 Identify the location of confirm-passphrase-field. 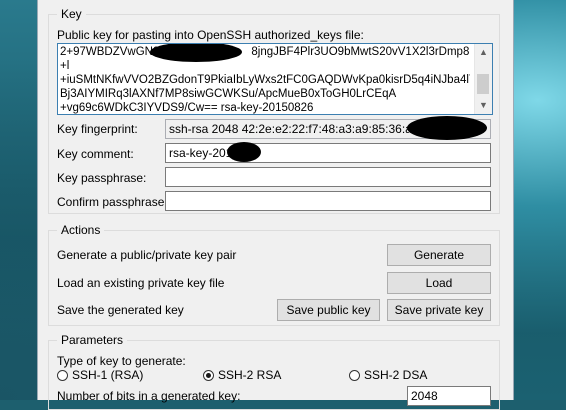
(328, 201).